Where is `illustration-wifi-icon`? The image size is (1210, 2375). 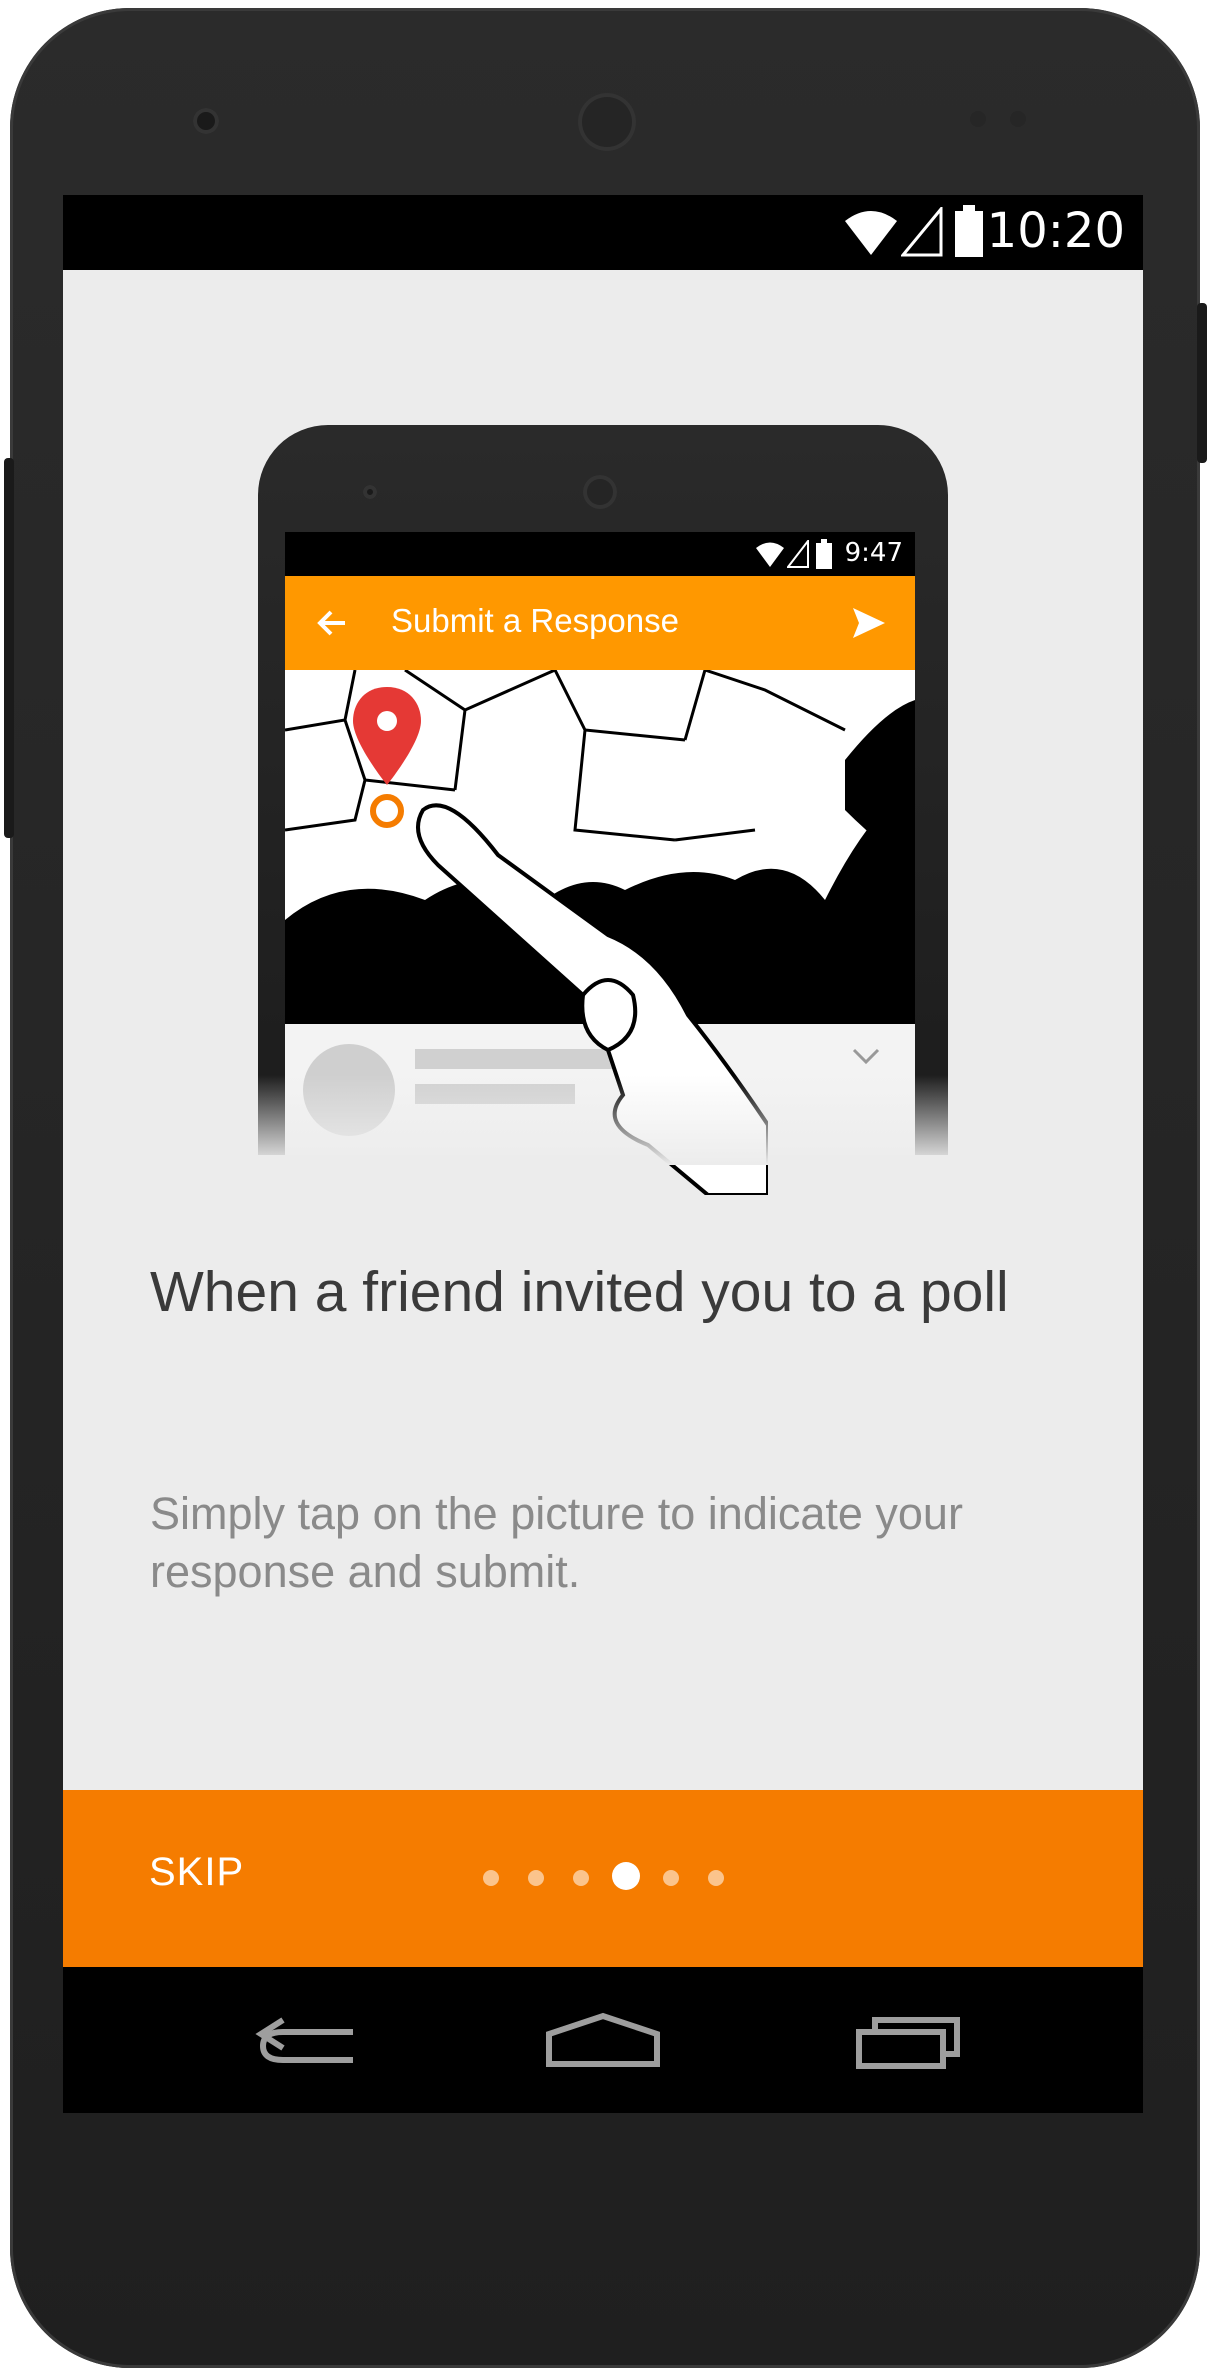
illustration-wifi-icon is located at coordinates (770, 554).